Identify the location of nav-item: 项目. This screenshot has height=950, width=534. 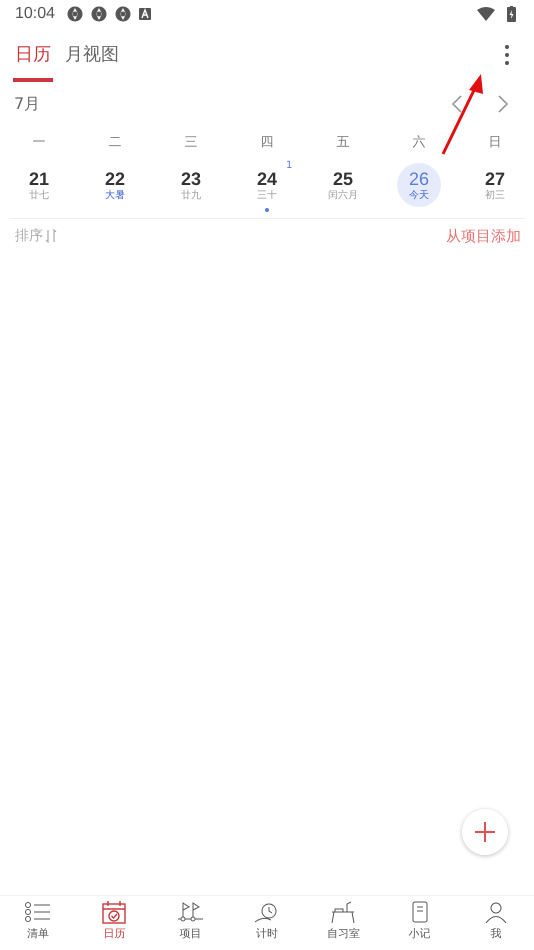
(190, 923).